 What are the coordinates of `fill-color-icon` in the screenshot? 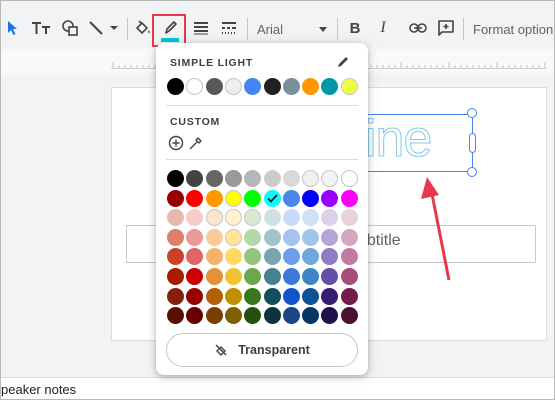 It's located at (143, 28).